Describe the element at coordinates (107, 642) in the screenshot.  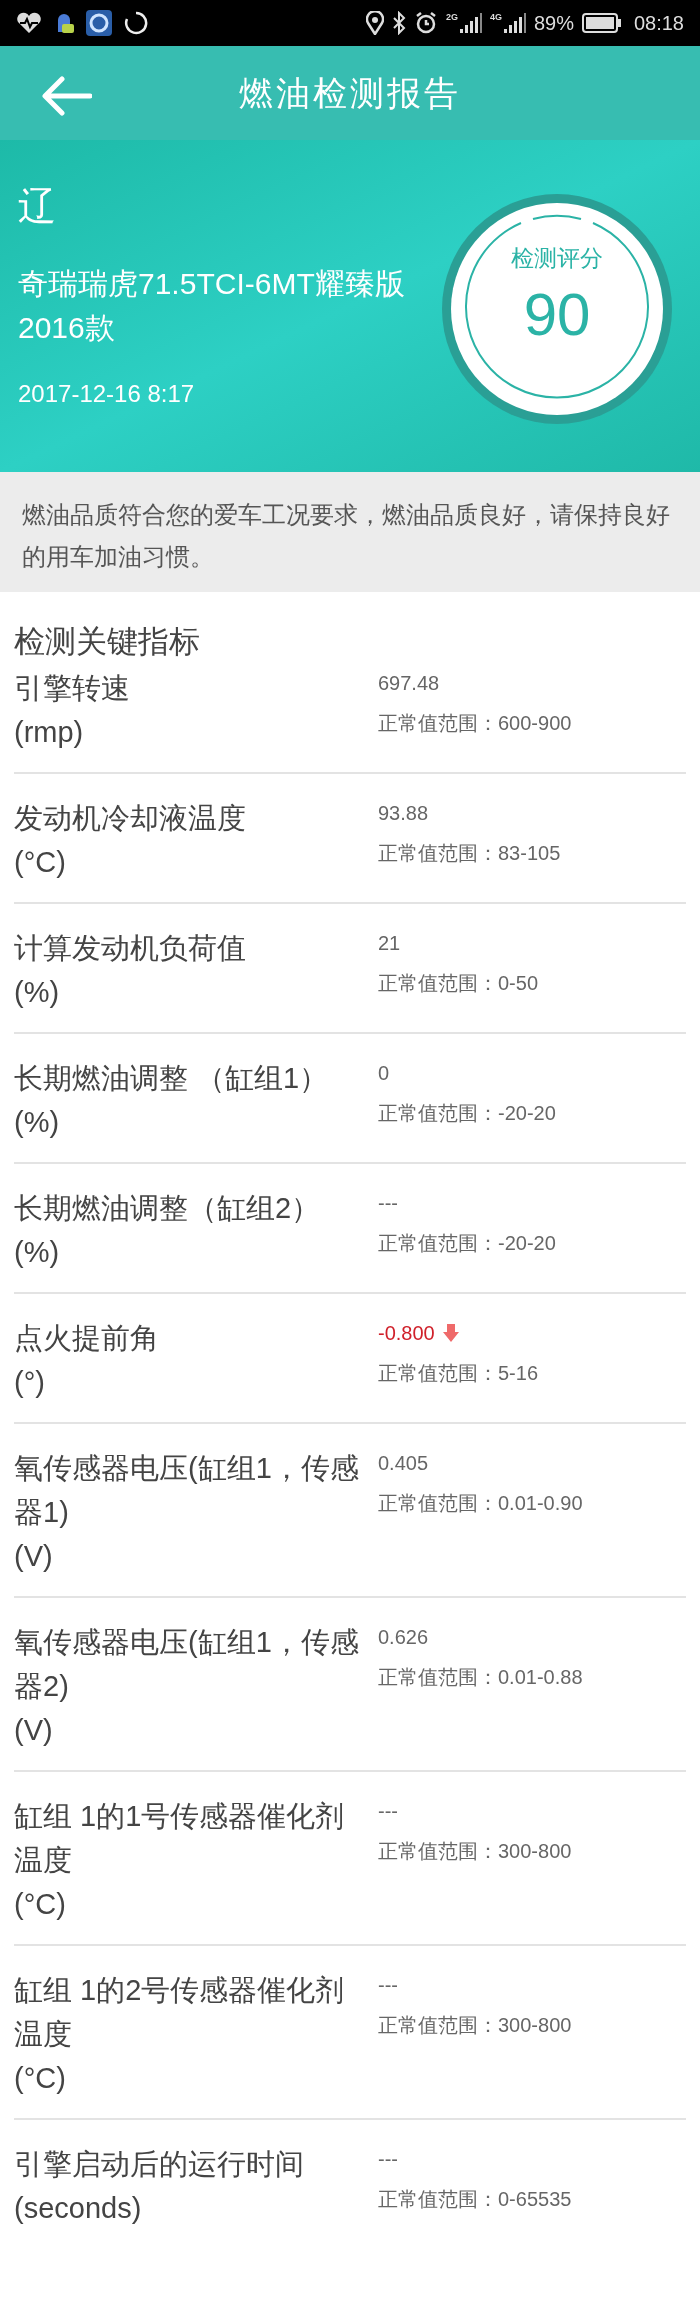
I see `section-title: 检测关键指标` at that location.